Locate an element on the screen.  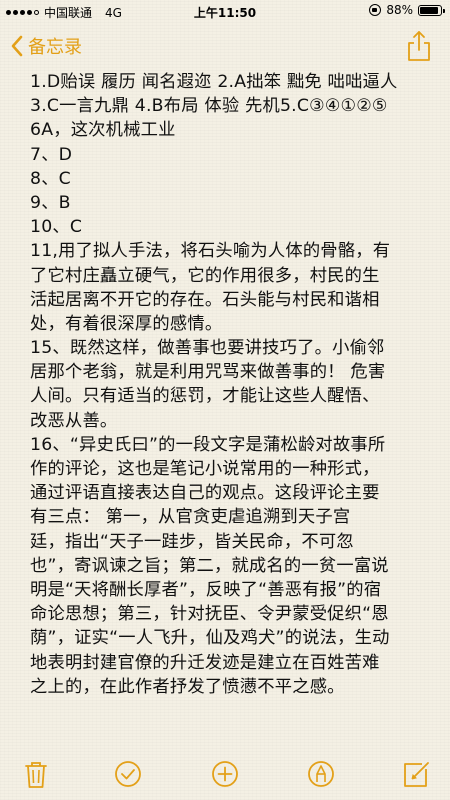
share-button is located at coordinates (419, 46).